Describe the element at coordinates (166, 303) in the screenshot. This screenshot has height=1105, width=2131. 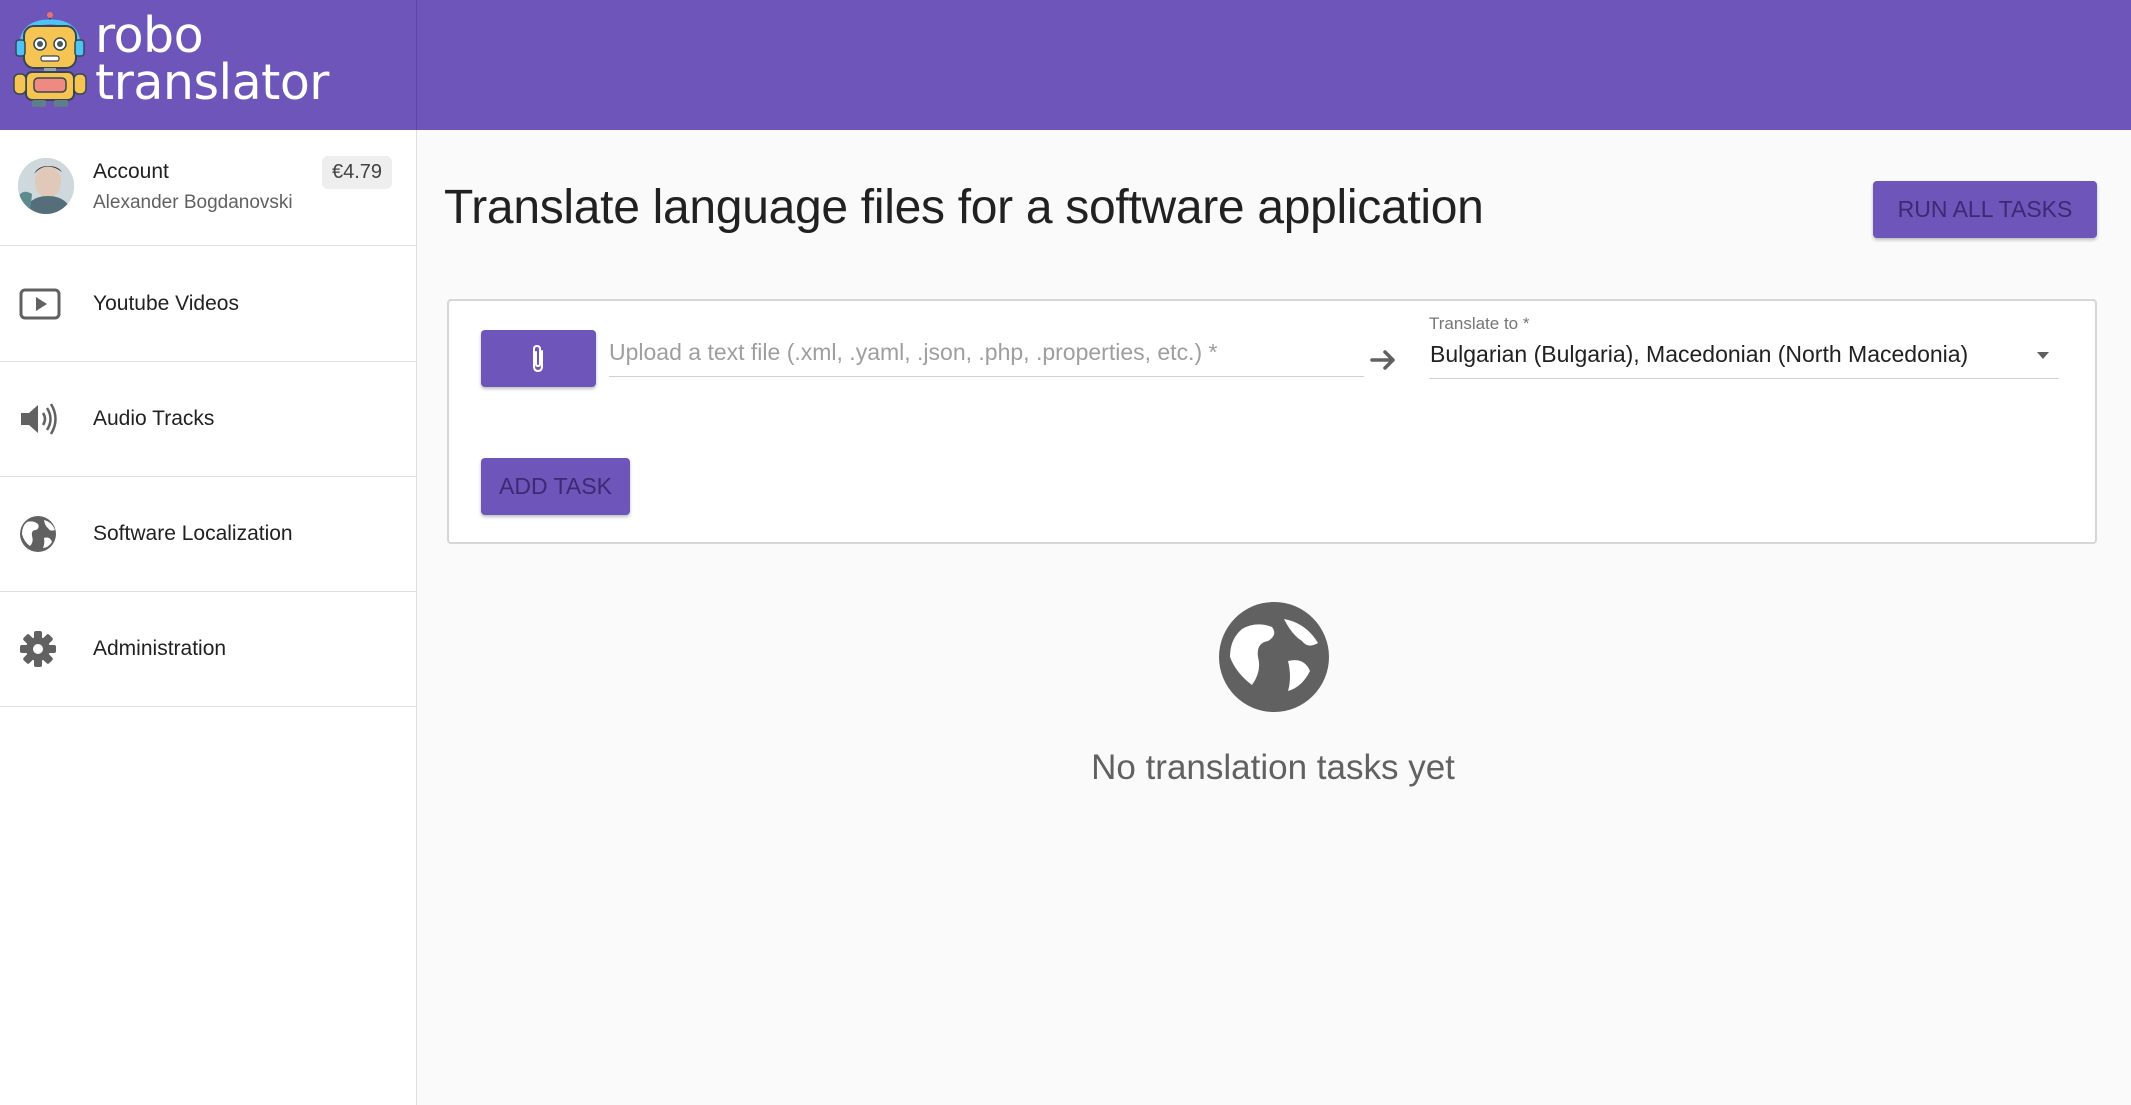
I see `sidebar-item-label: Youtube Videos` at that location.